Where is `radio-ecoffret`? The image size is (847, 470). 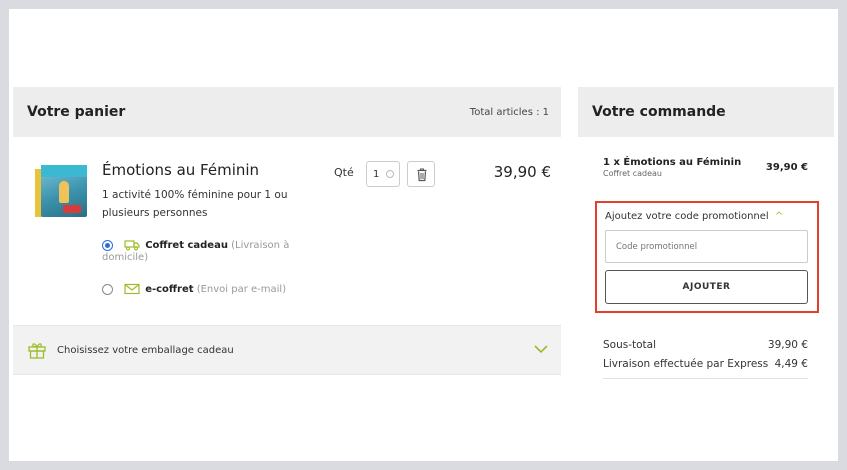 radio-ecoffret is located at coordinates (107, 289).